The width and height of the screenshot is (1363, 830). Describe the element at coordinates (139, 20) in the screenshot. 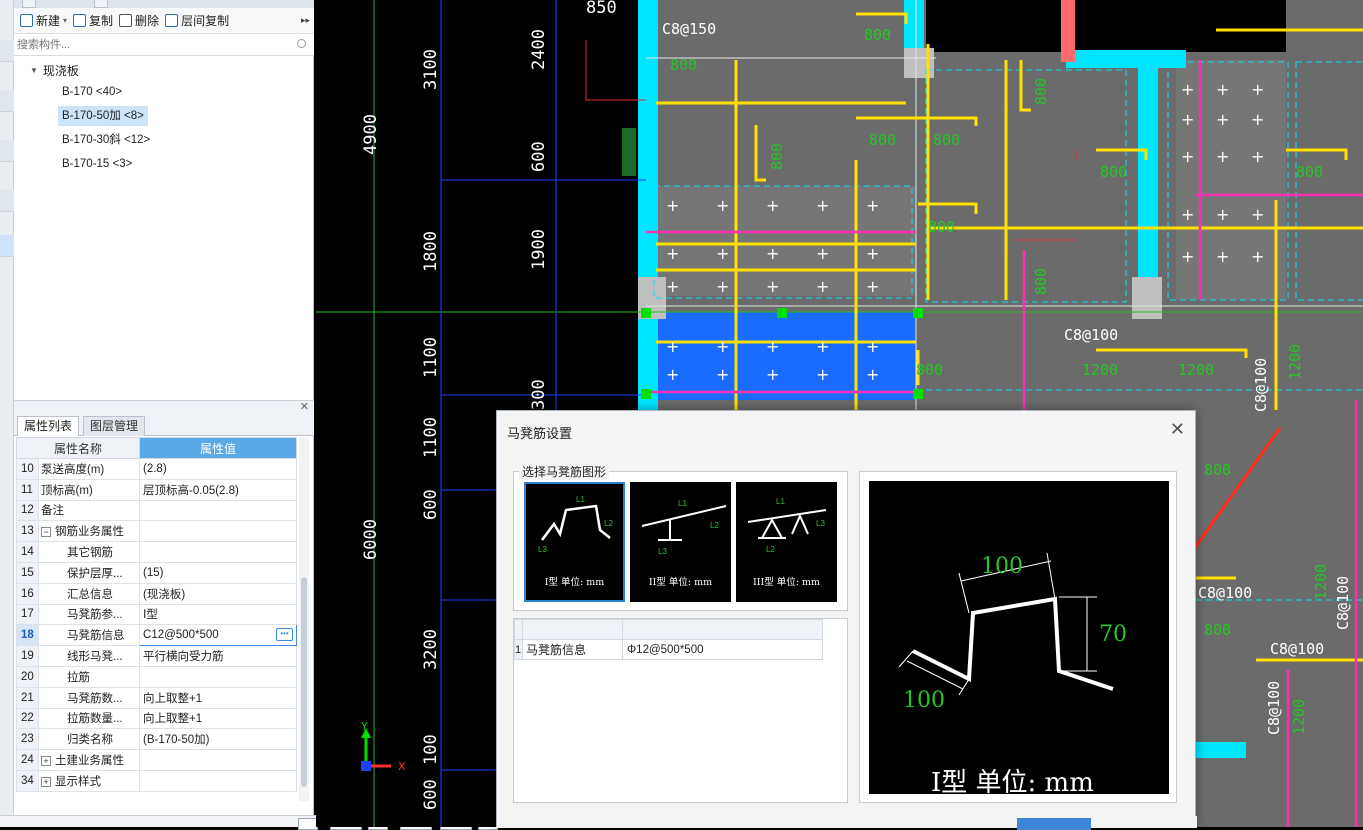

I see `delete-button: 删除` at that location.